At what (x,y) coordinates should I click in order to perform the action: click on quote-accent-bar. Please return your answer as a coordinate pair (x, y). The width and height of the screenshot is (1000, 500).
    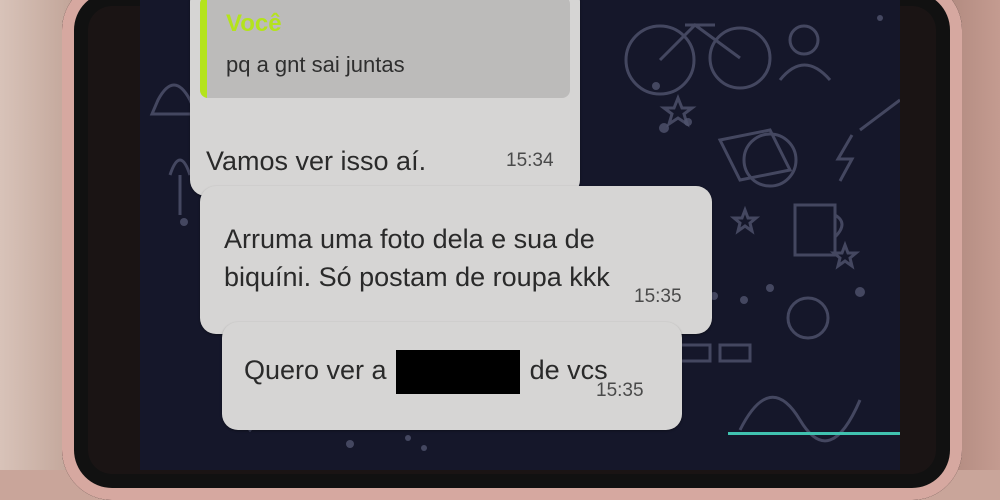
    Looking at the image, I should click on (203, 49).